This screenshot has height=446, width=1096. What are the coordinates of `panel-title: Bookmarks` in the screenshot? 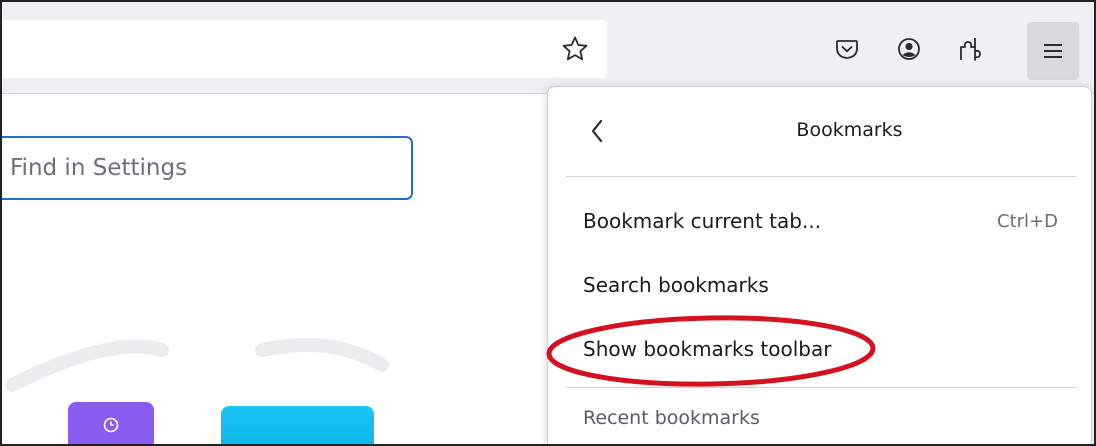 It's located at (849, 130).